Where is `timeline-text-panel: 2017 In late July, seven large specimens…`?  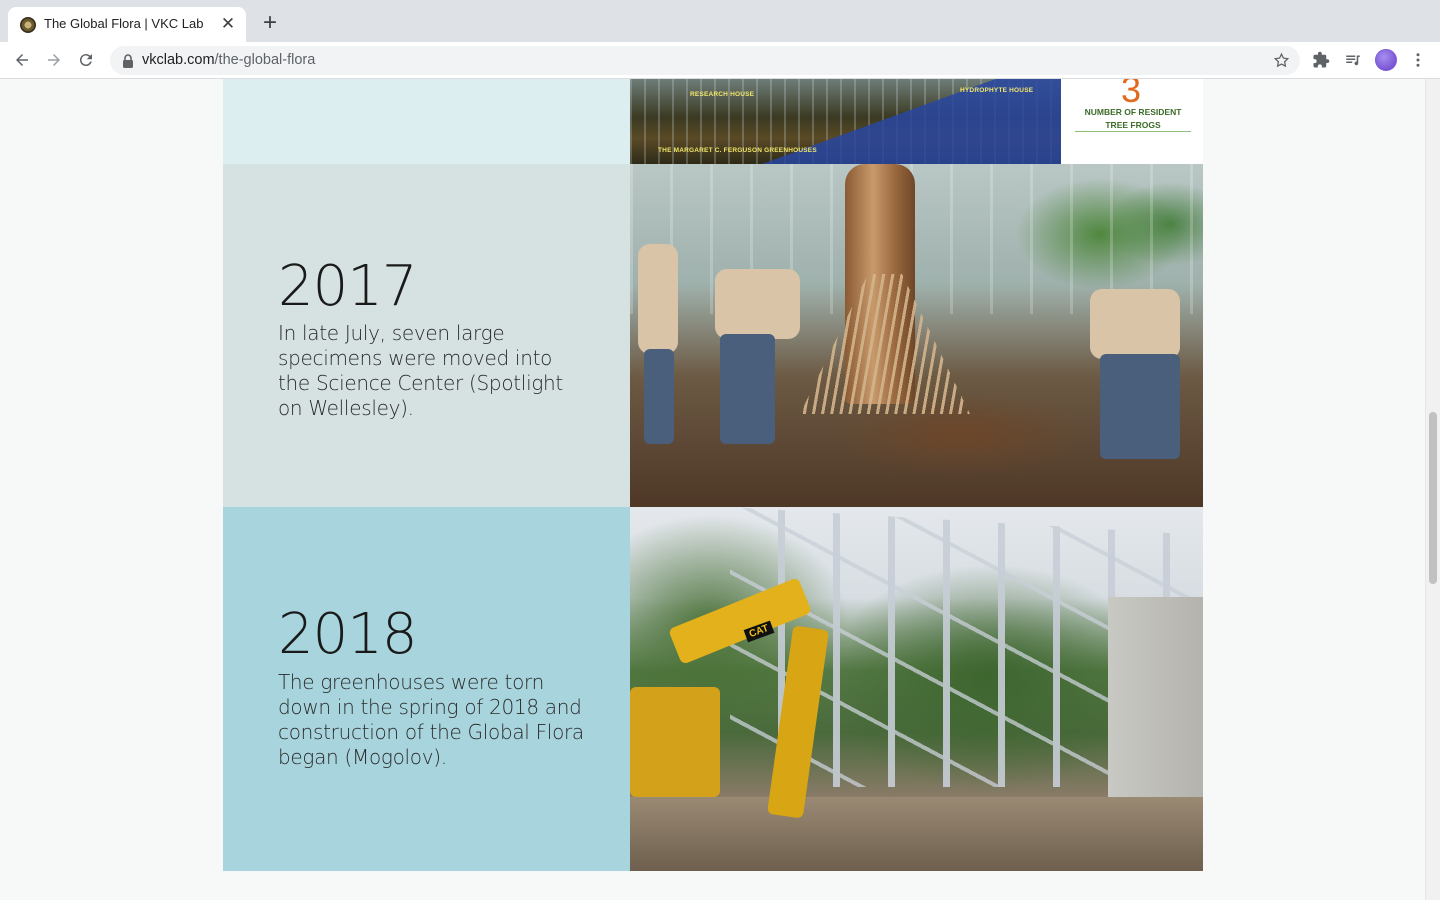
timeline-text-panel: 2017 In late July, seven large specimens… is located at coordinates (426, 335).